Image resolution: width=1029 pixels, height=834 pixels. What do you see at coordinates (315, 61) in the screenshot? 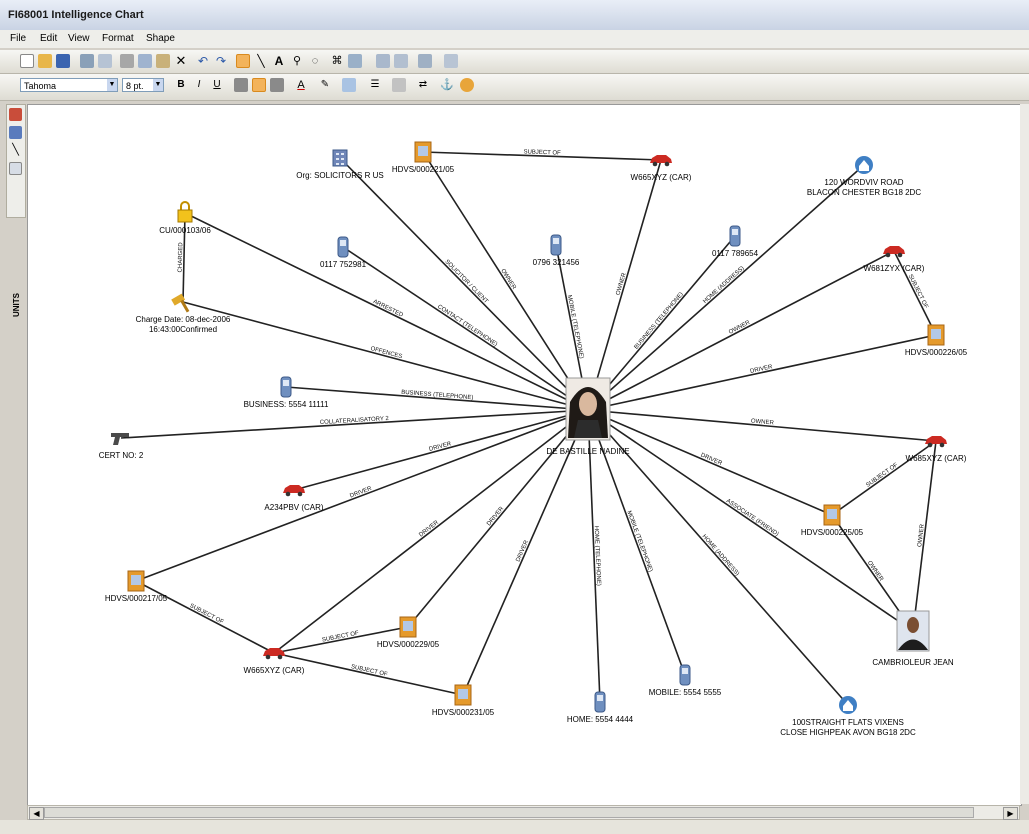
I see `lasso-icon: ◌` at bounding box center [315, 61].